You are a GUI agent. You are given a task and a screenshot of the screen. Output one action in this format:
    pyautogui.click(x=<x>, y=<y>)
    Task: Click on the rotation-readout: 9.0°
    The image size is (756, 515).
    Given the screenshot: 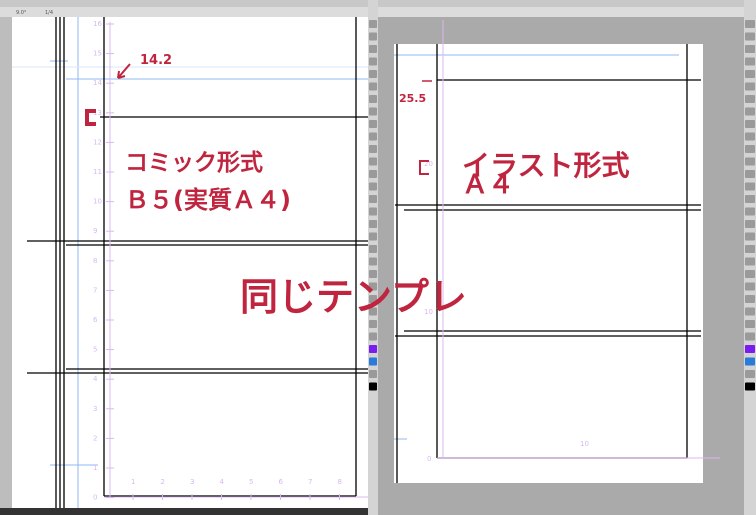 What is the action you would take?
    pyautogui.click(x=21, y=13)
    